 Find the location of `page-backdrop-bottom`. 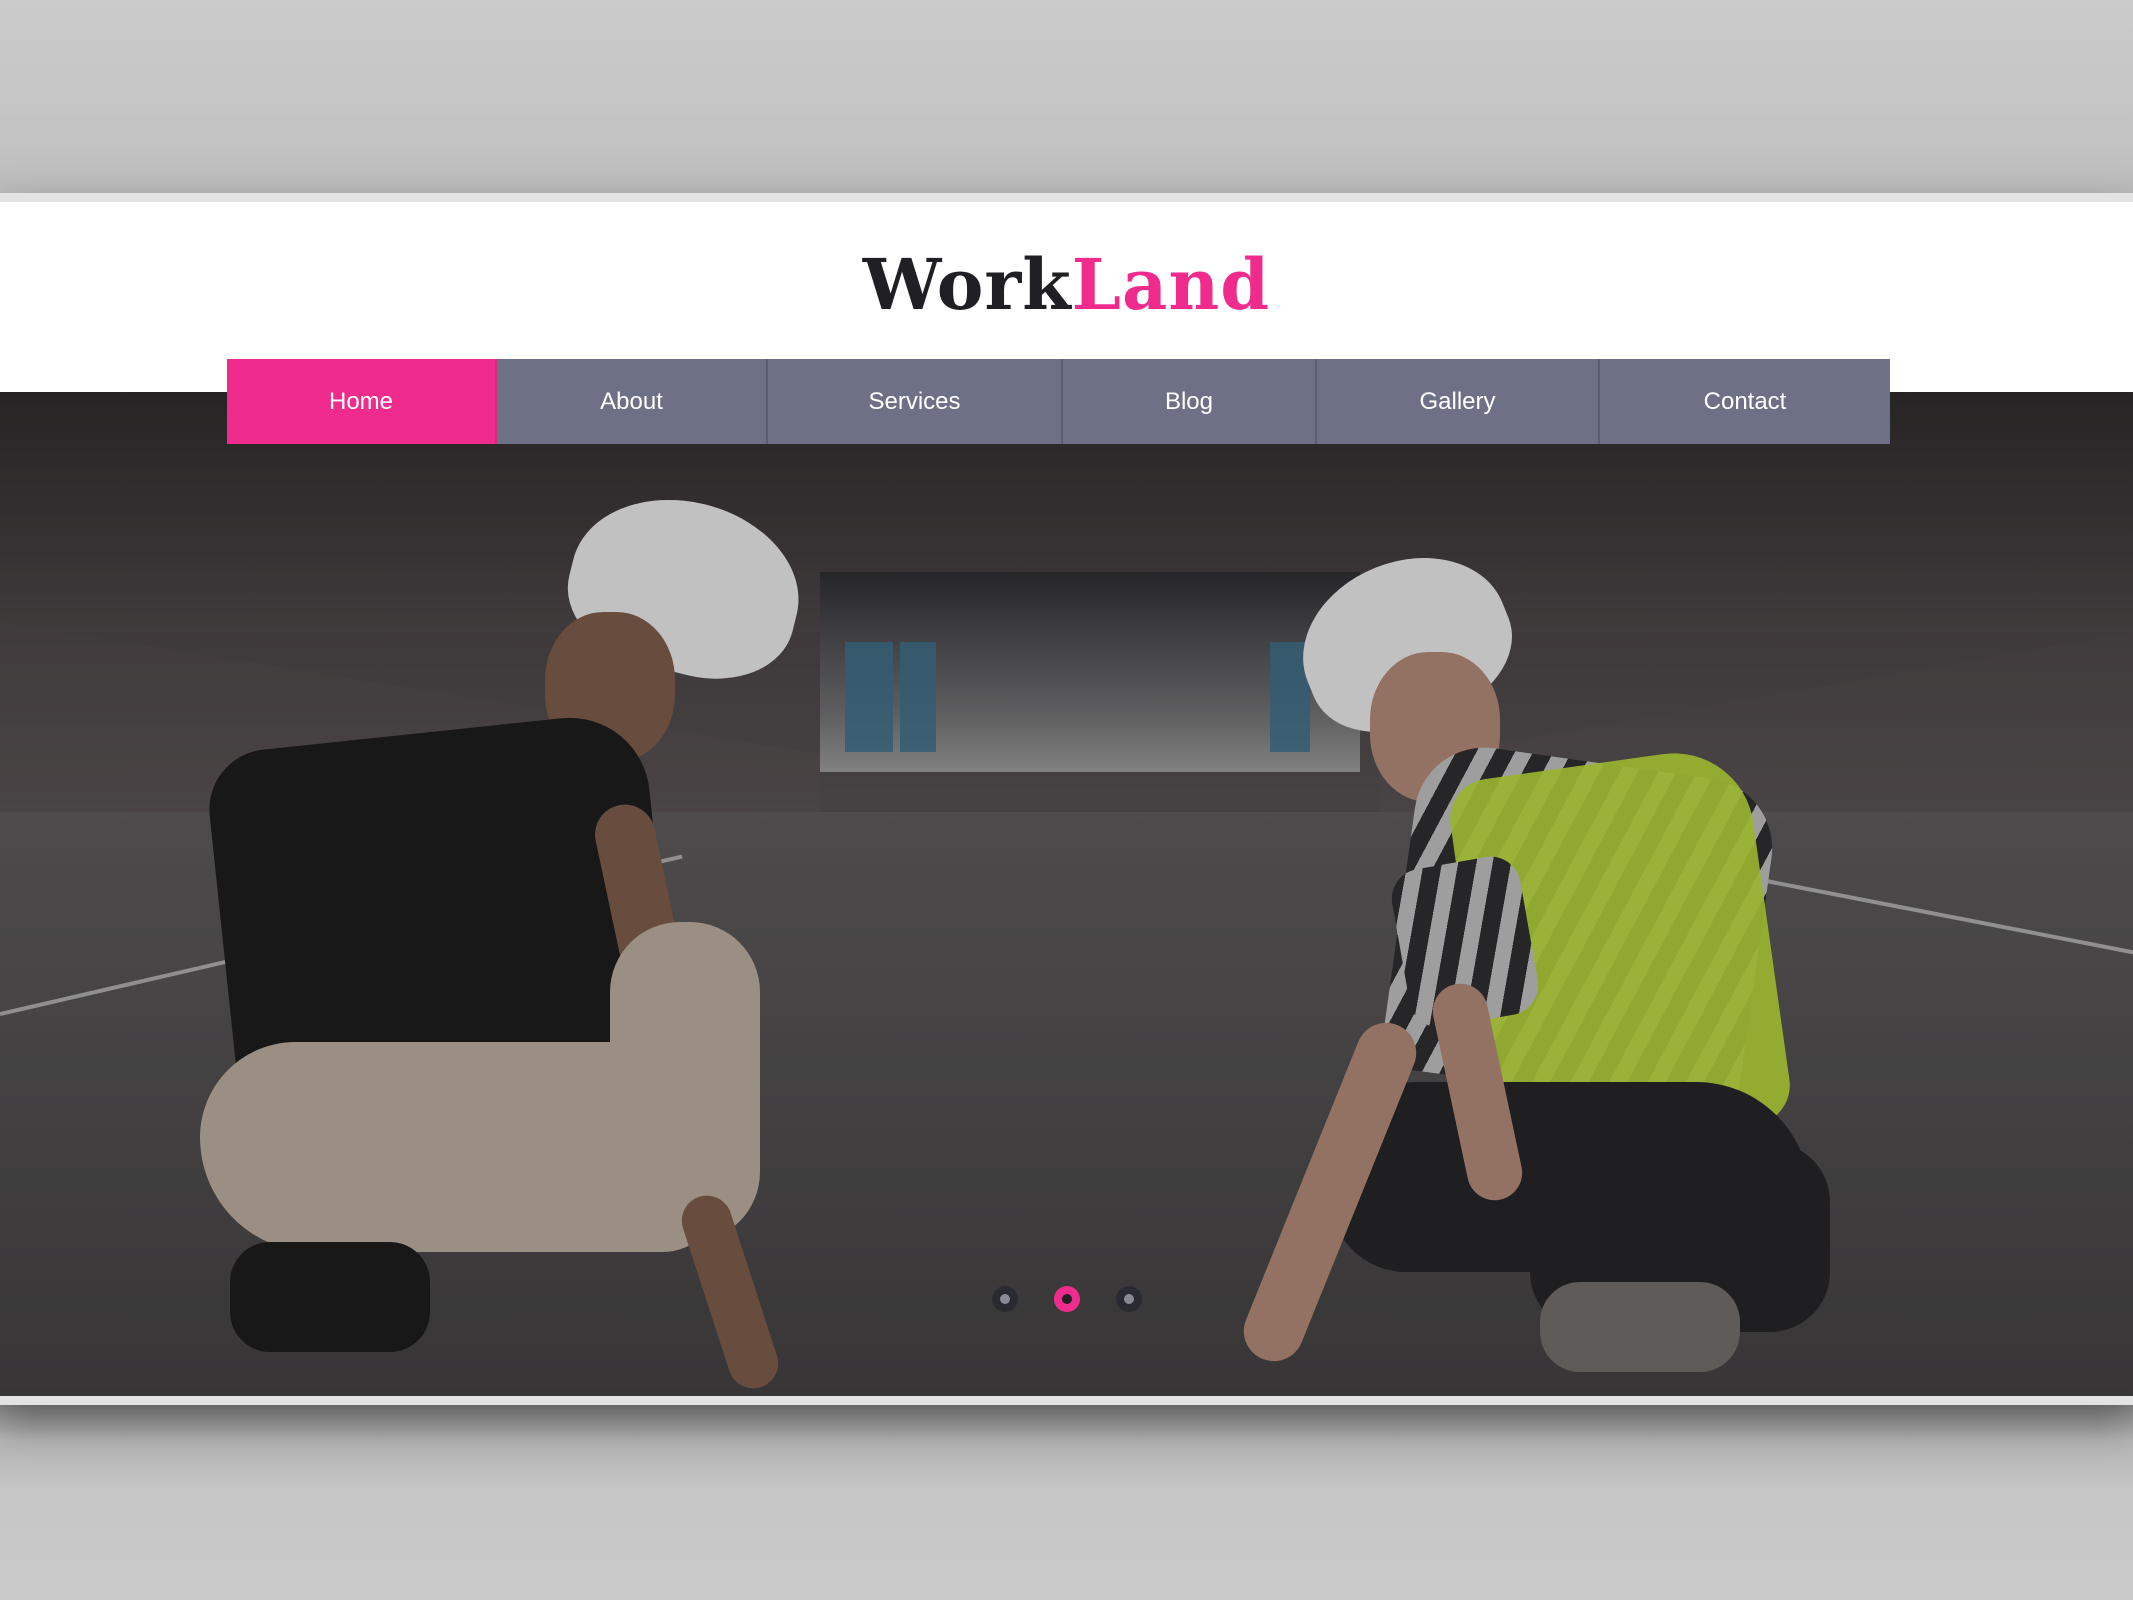

page-backdrop-bottom is located at coordinates (1066, 1502).